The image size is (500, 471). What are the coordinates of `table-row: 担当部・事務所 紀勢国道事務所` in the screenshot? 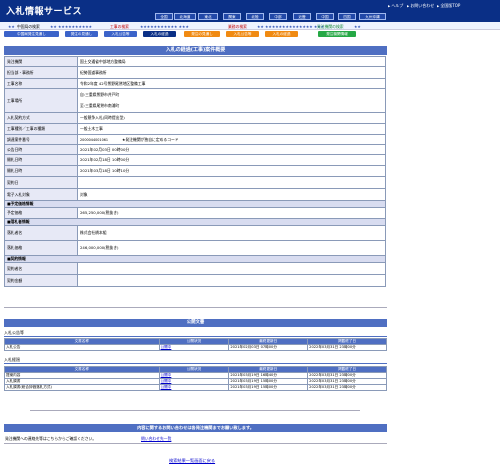 It's located at (195, 72).